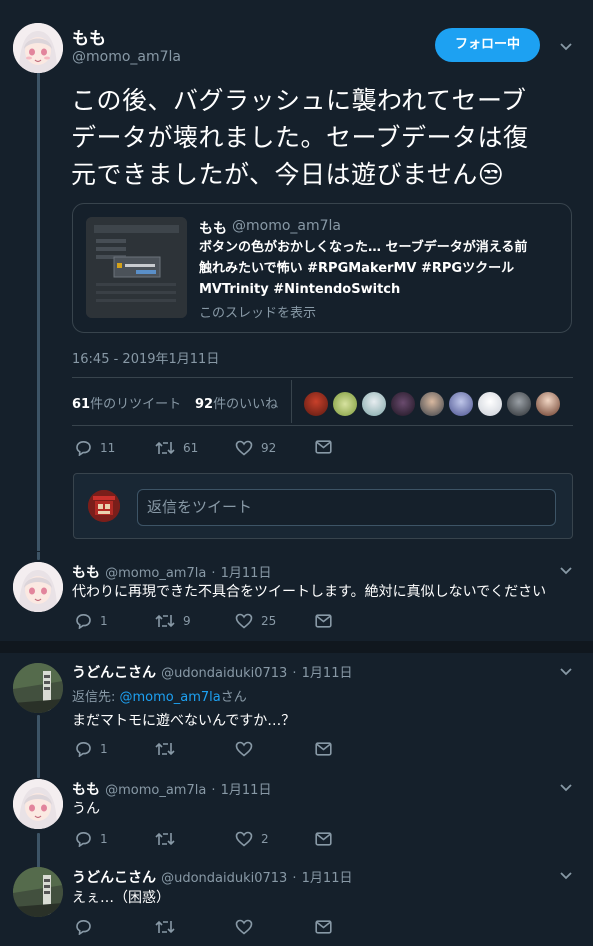 Image resolution: width=593 pixels, height=946 pixels. What do you see at coordinates (136, 404) in the screenshot?
I see `retweet-count-label: 件のリツイート` at bounding box center [136, 404].